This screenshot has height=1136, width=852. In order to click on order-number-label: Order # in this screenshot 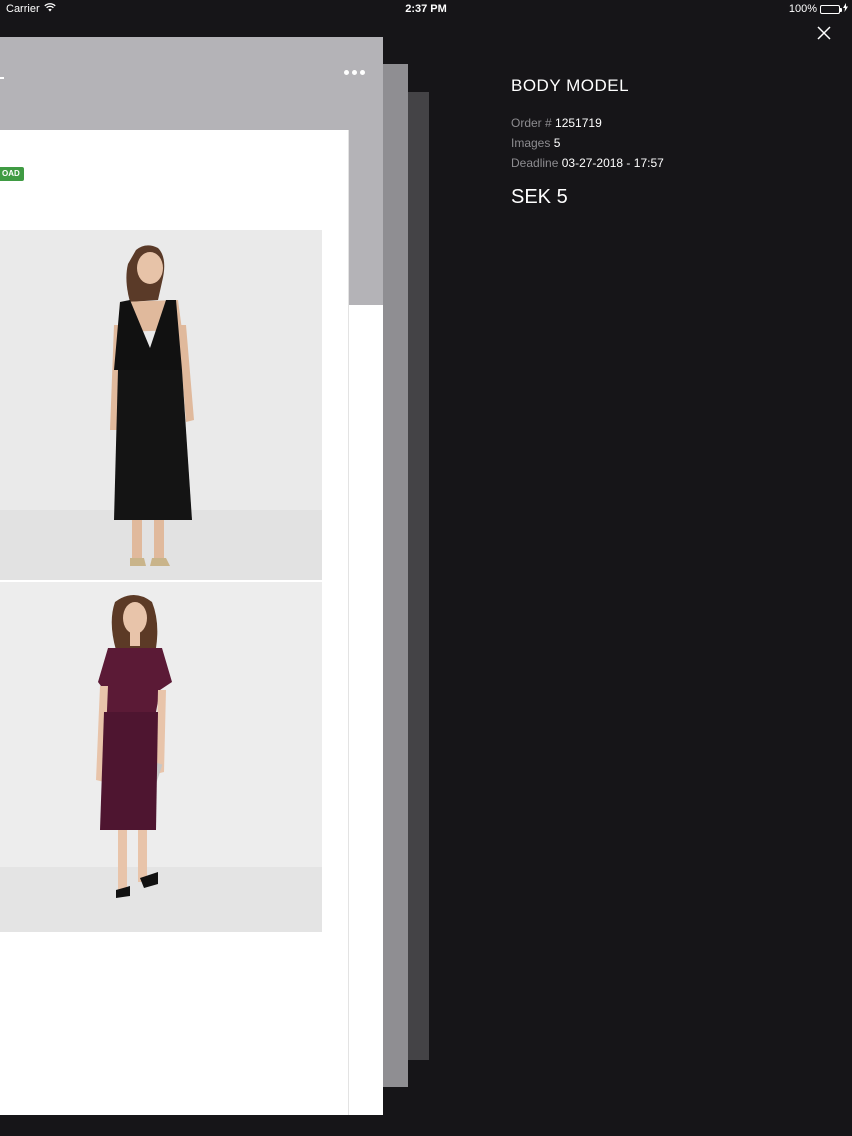, I will do `click(531, 123)`.